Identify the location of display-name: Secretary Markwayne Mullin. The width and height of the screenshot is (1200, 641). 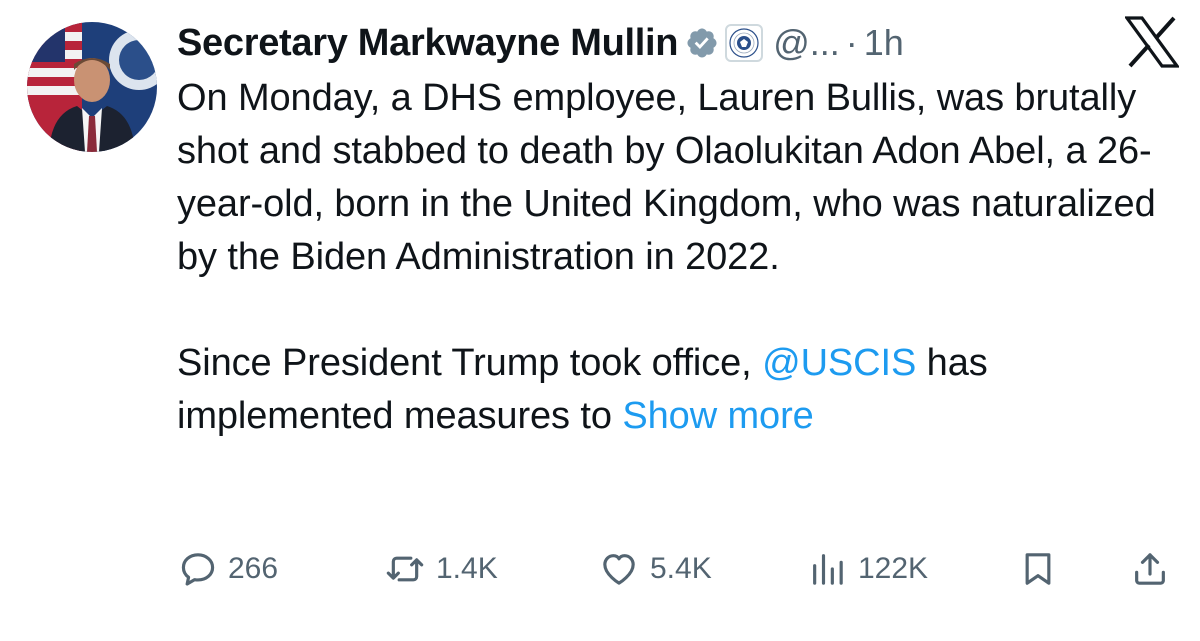
(428, 43).